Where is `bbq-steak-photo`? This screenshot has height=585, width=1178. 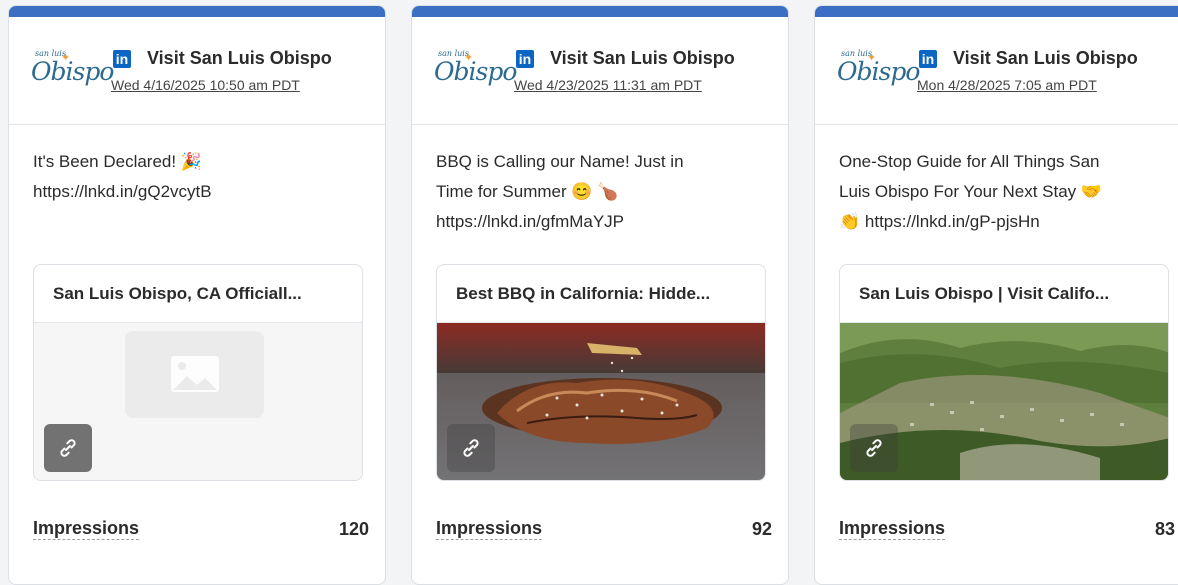 bbq-steak-photo is located at coordinates (601, 401).